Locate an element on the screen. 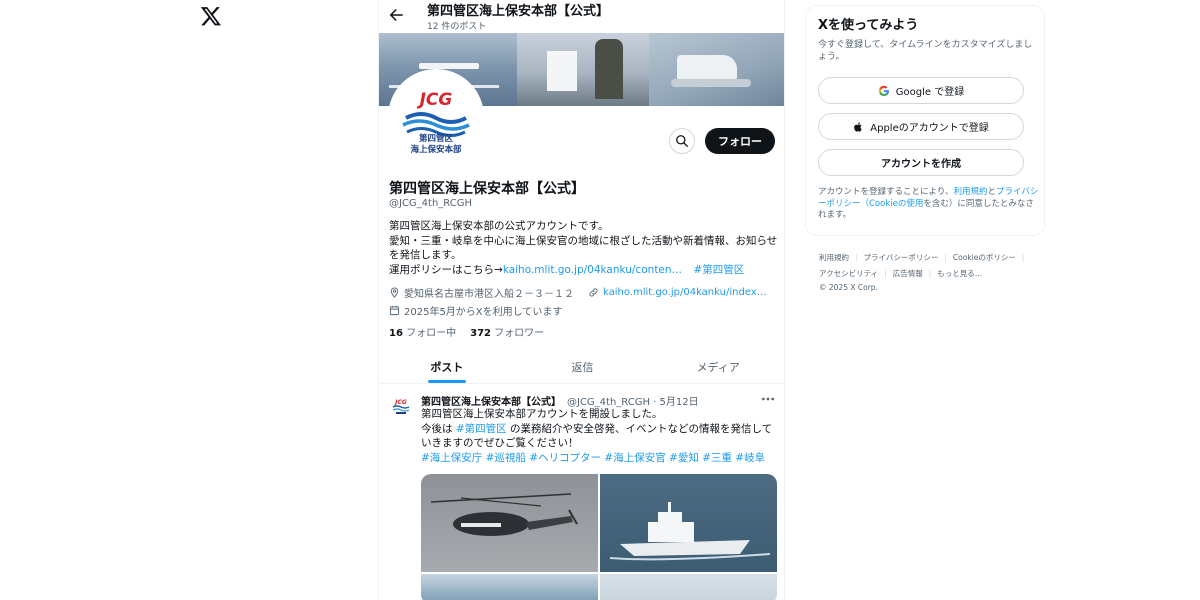 Image resolution: width=1200 pixels, height=600 pixels. tab-replies: 返信 is located at coordinates (583, 367).